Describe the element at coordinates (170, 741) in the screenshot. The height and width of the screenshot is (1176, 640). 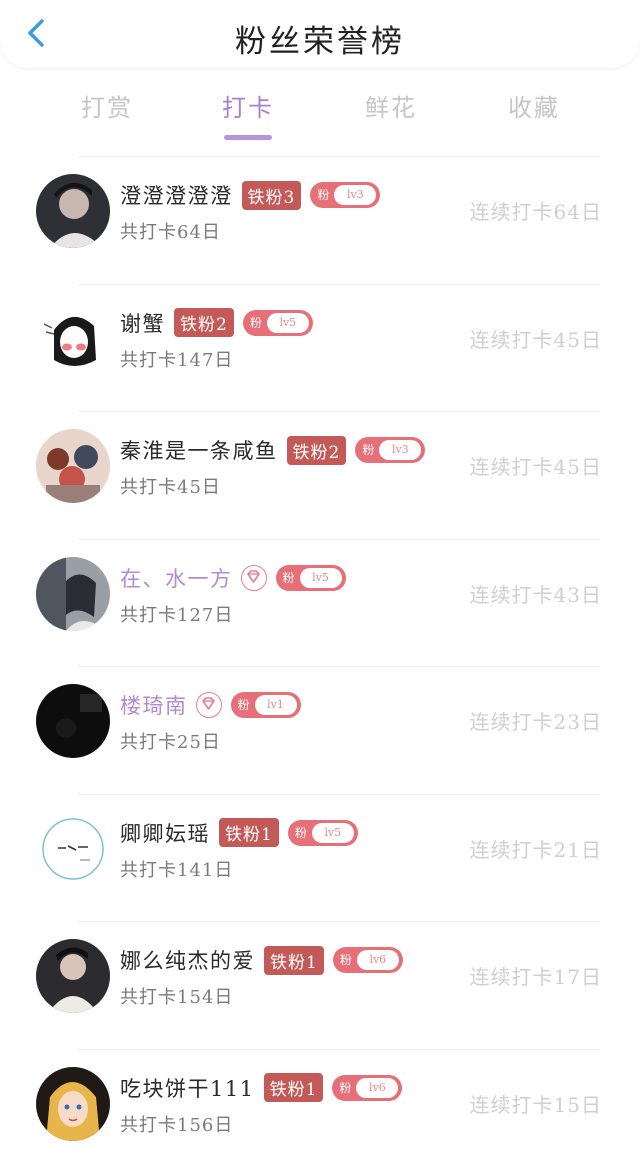
I see `total-checkin: 共打卡25日` at that location.